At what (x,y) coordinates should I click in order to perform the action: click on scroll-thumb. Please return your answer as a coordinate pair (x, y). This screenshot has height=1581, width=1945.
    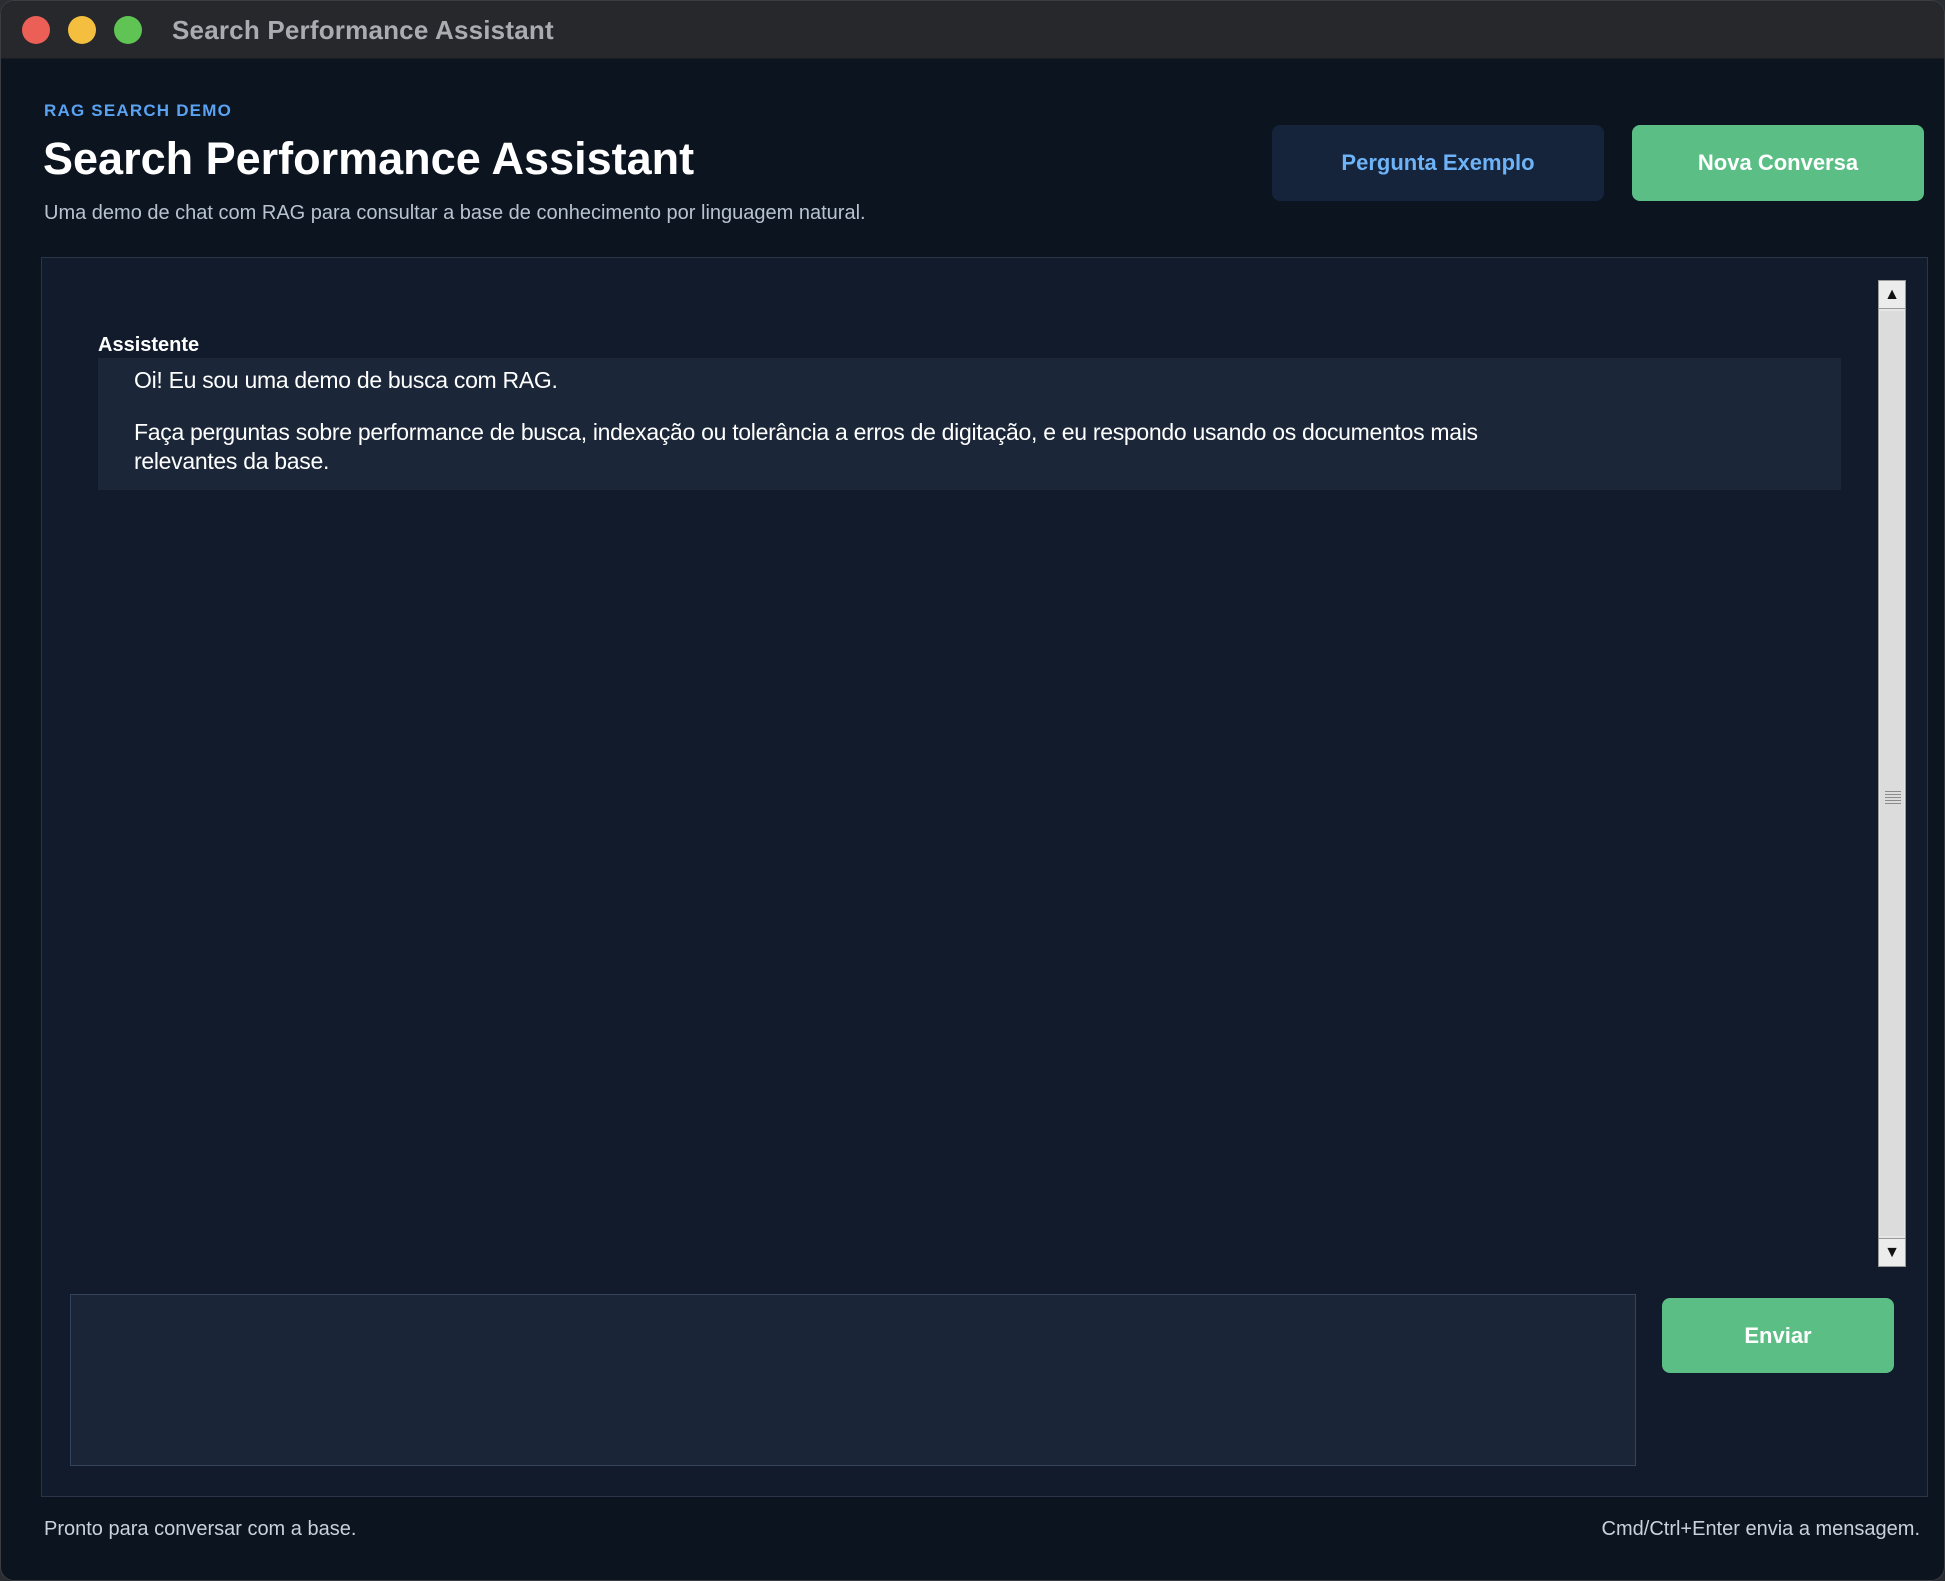
    Looking at the image, I should click on (1892, 773).